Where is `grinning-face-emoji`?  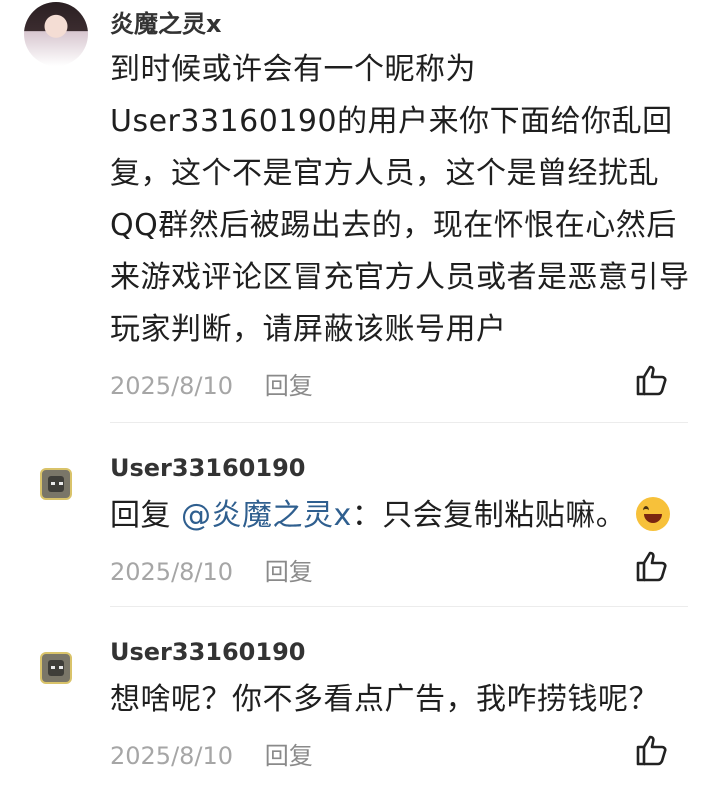 grinning-face-emoji is located at coordinates (653, 514).